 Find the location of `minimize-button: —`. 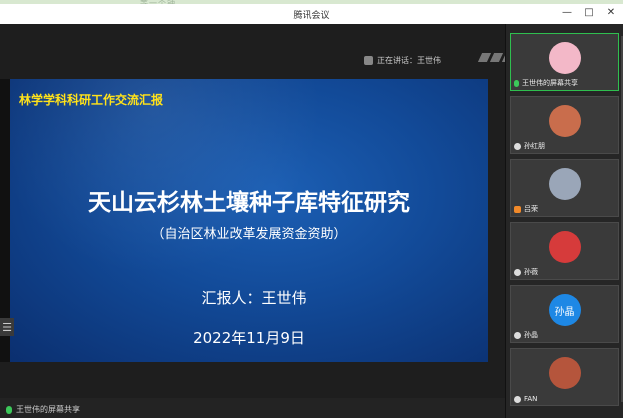

minimize-button: — is located at coordinates (567, 12).